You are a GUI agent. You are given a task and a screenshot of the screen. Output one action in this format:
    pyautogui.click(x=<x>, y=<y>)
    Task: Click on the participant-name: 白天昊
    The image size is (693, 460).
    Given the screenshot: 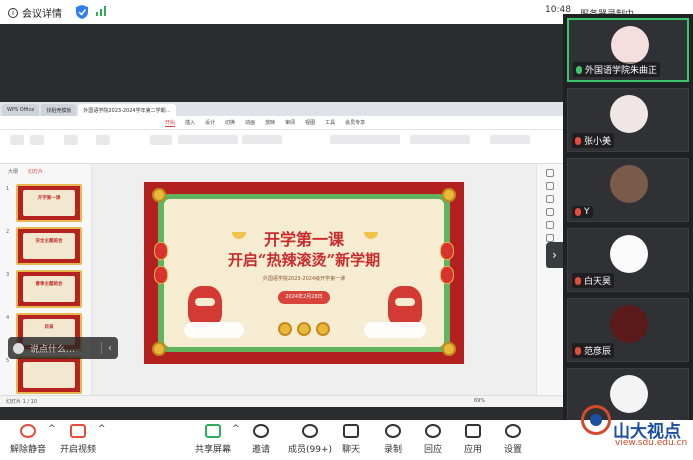 What is the action you would take?
    pyautogui.click(x=598, y=282)
    